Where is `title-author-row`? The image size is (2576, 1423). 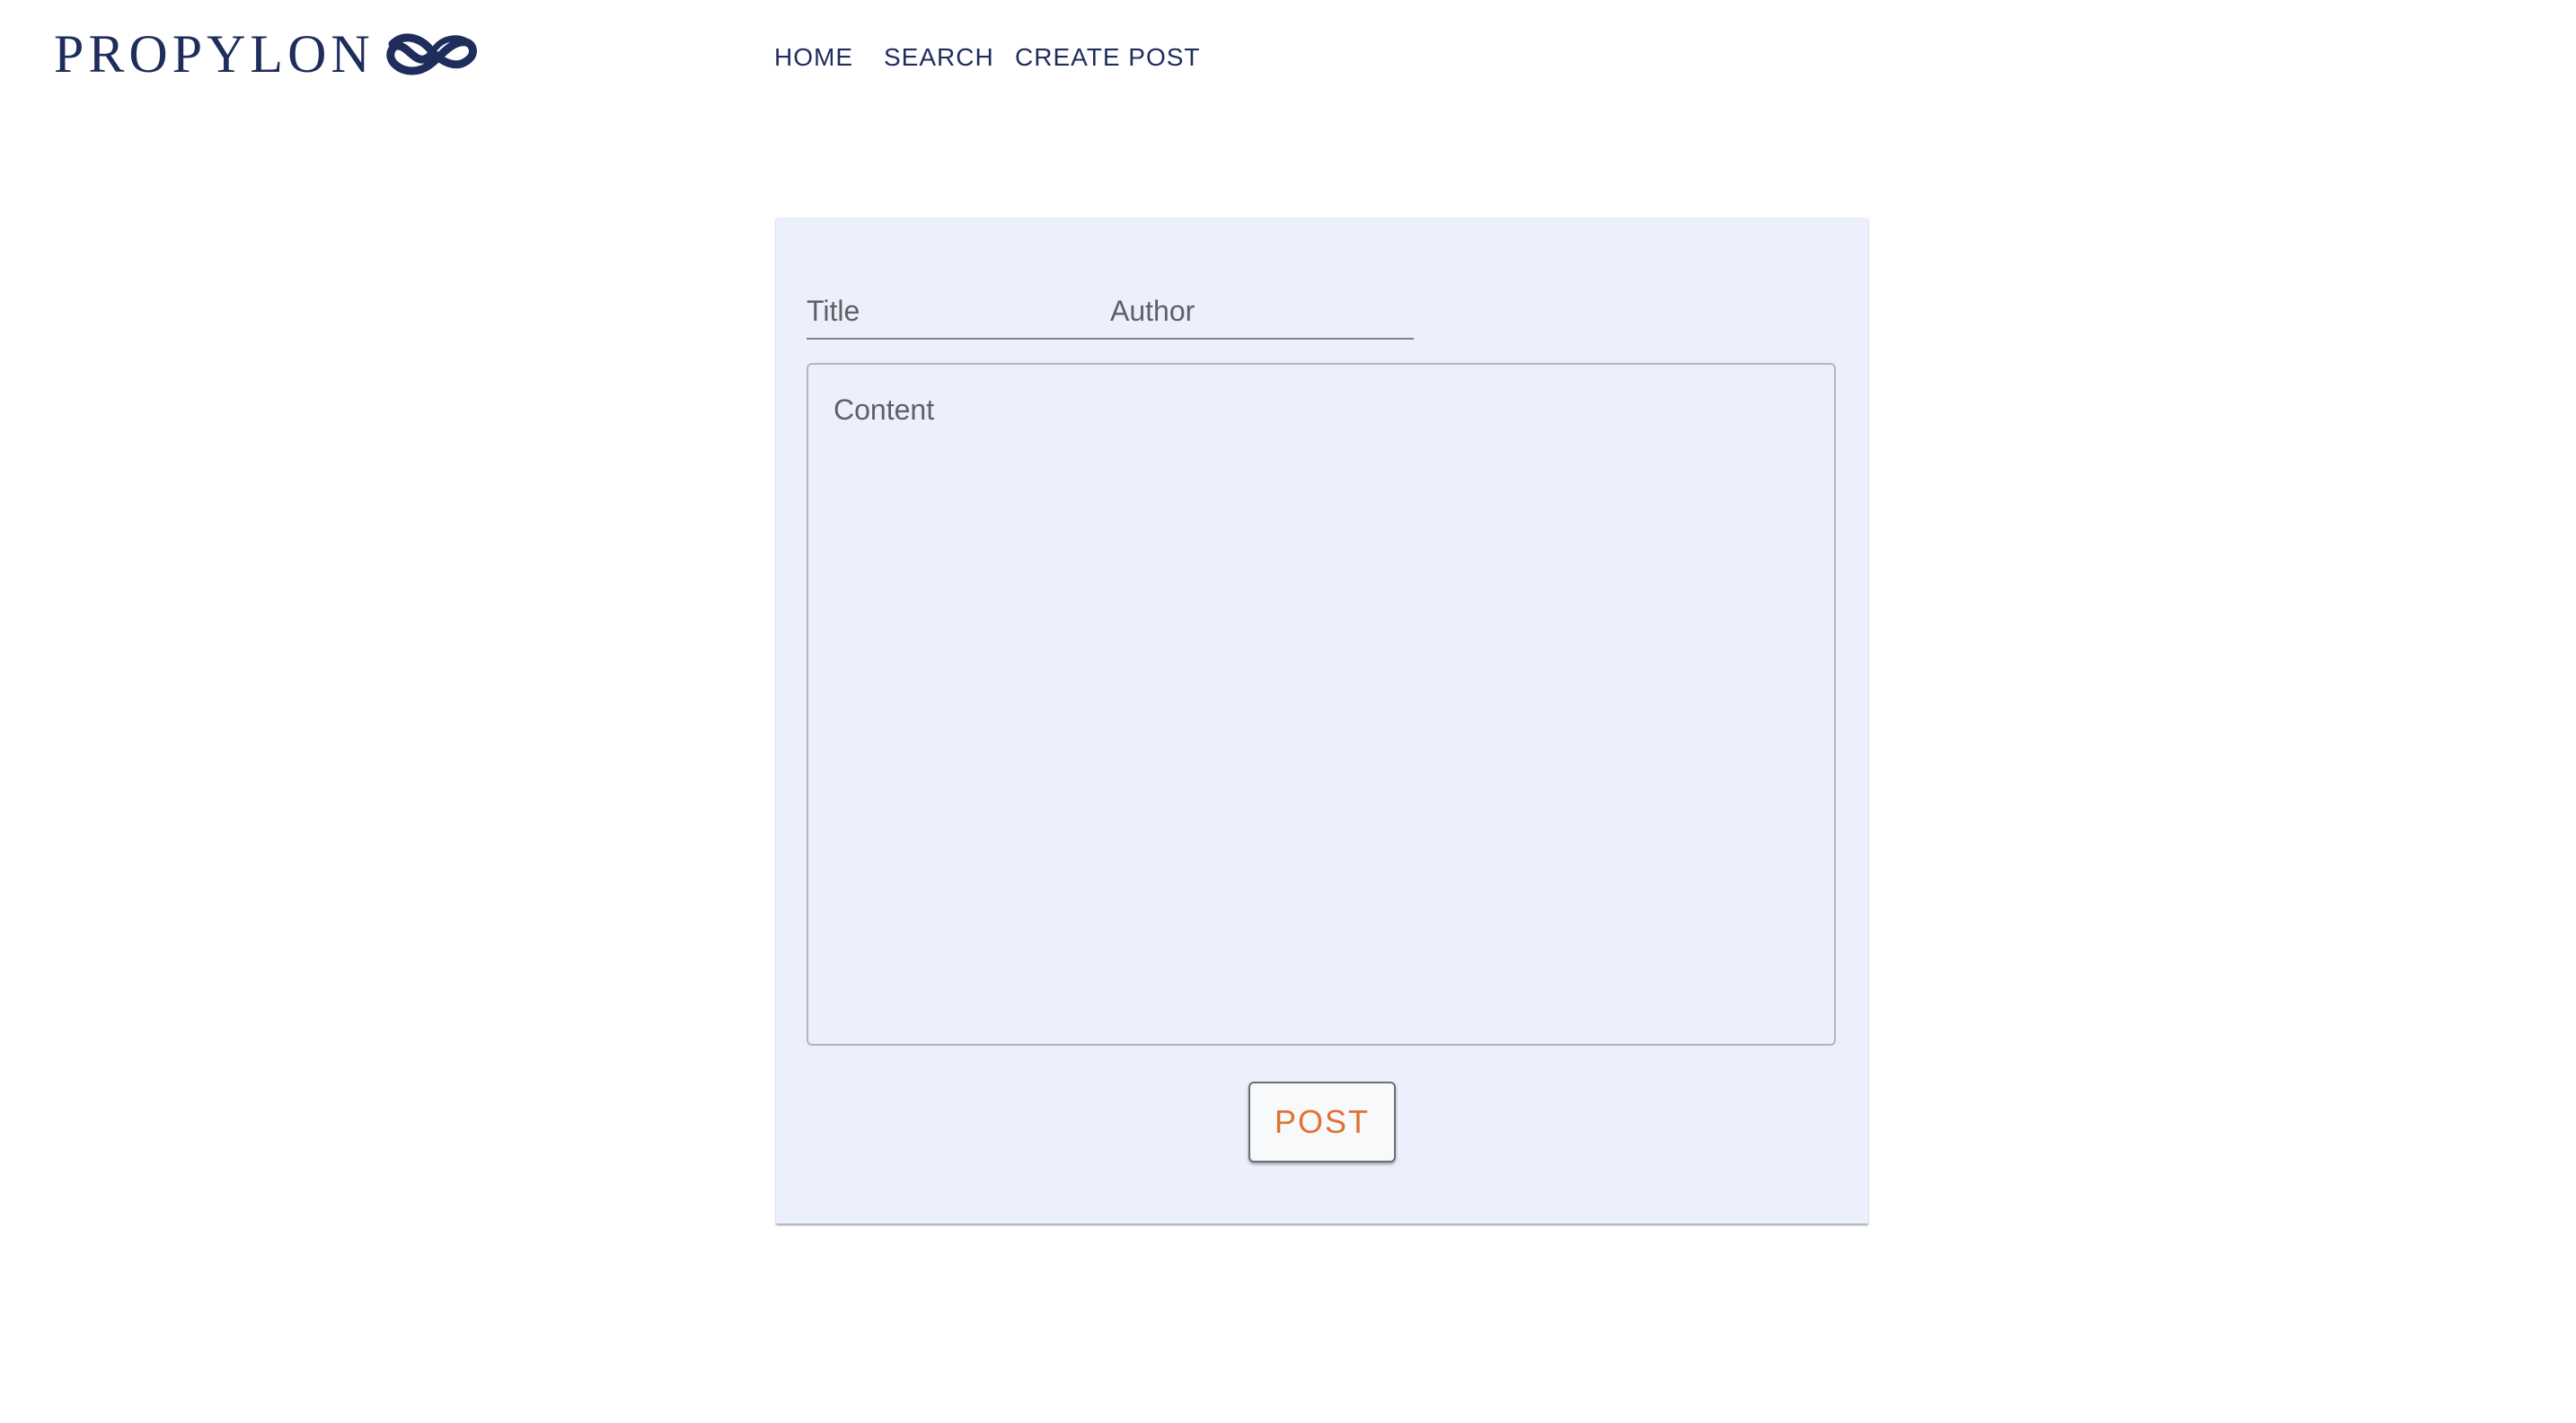
title-author-row is located at coordinates (1110, 312).